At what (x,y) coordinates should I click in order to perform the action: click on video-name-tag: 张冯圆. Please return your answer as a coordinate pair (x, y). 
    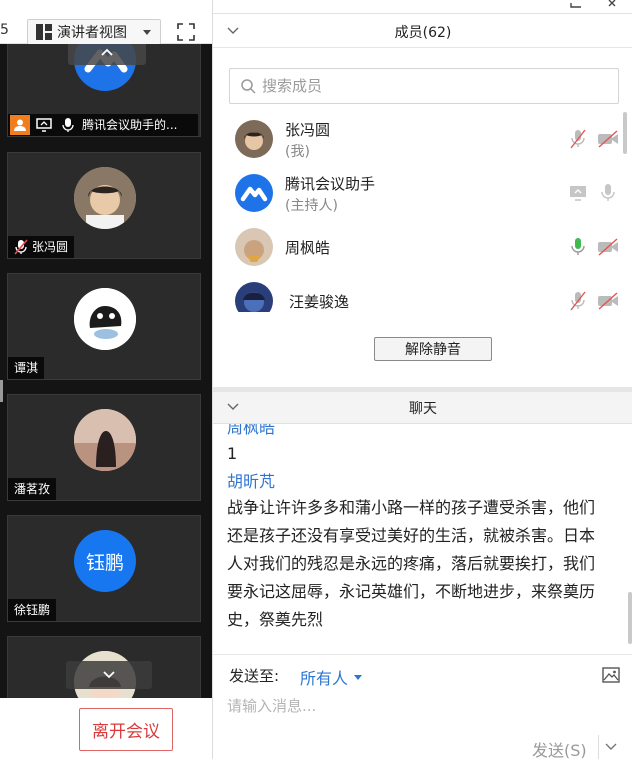
    Looking at the image, I should click on (41, 247).